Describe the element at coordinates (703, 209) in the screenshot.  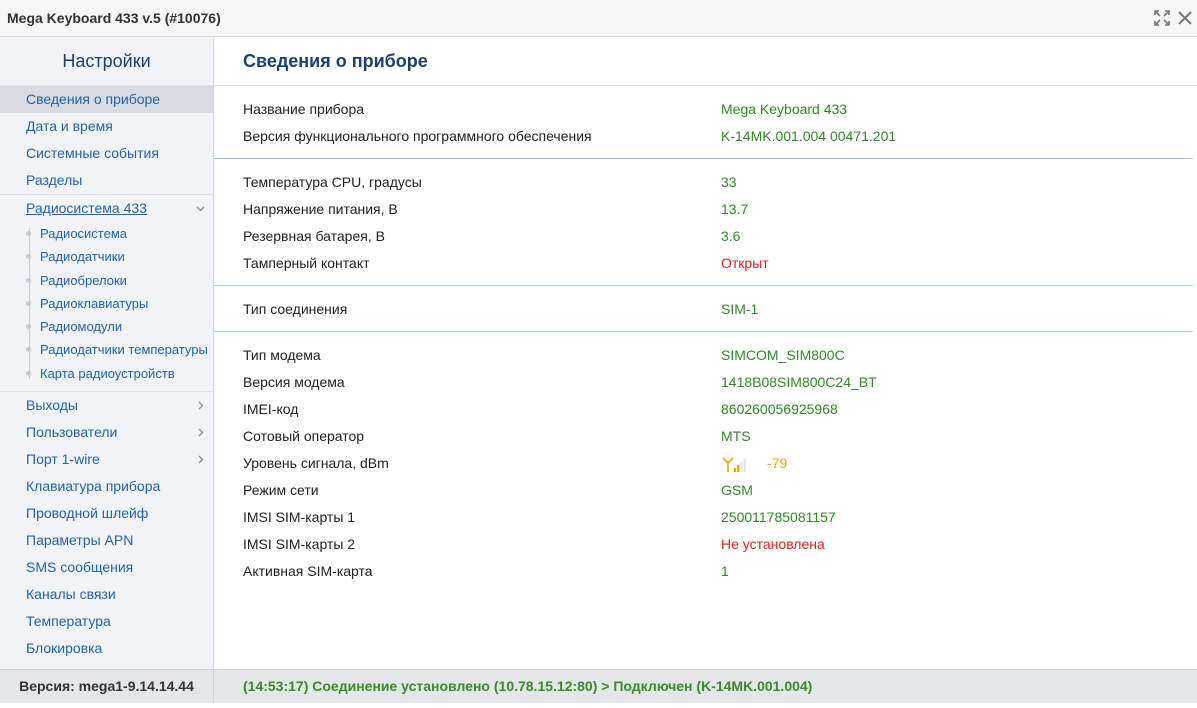
I see `info-row: Напряжение питания, В 13.7` at that location.